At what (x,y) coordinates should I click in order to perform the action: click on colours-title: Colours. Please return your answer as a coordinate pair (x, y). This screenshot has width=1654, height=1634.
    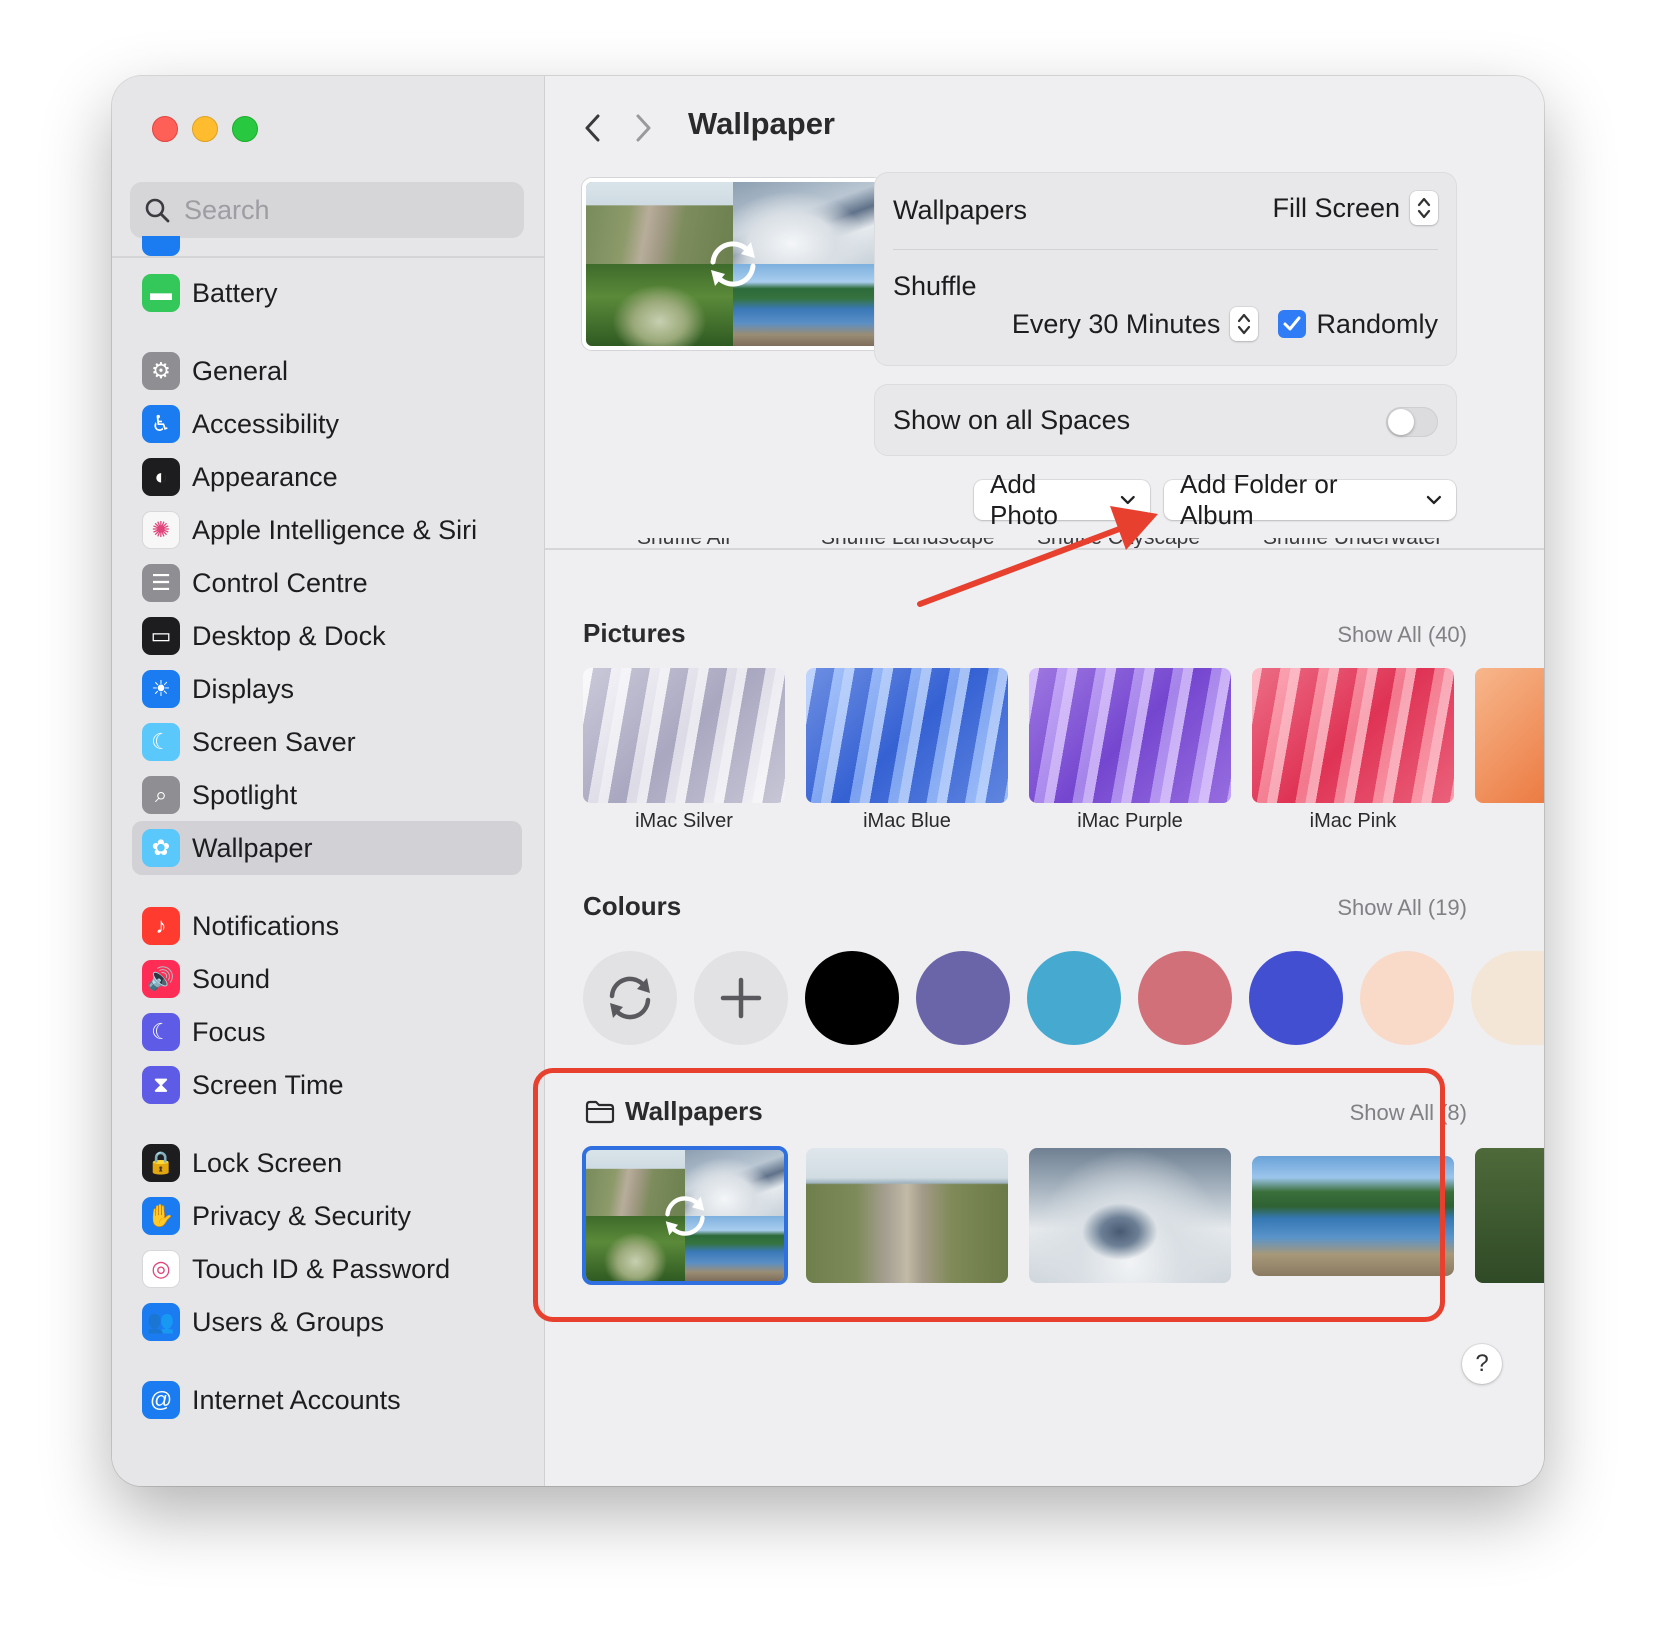
    Looking at the image, I should click on (632, 906).